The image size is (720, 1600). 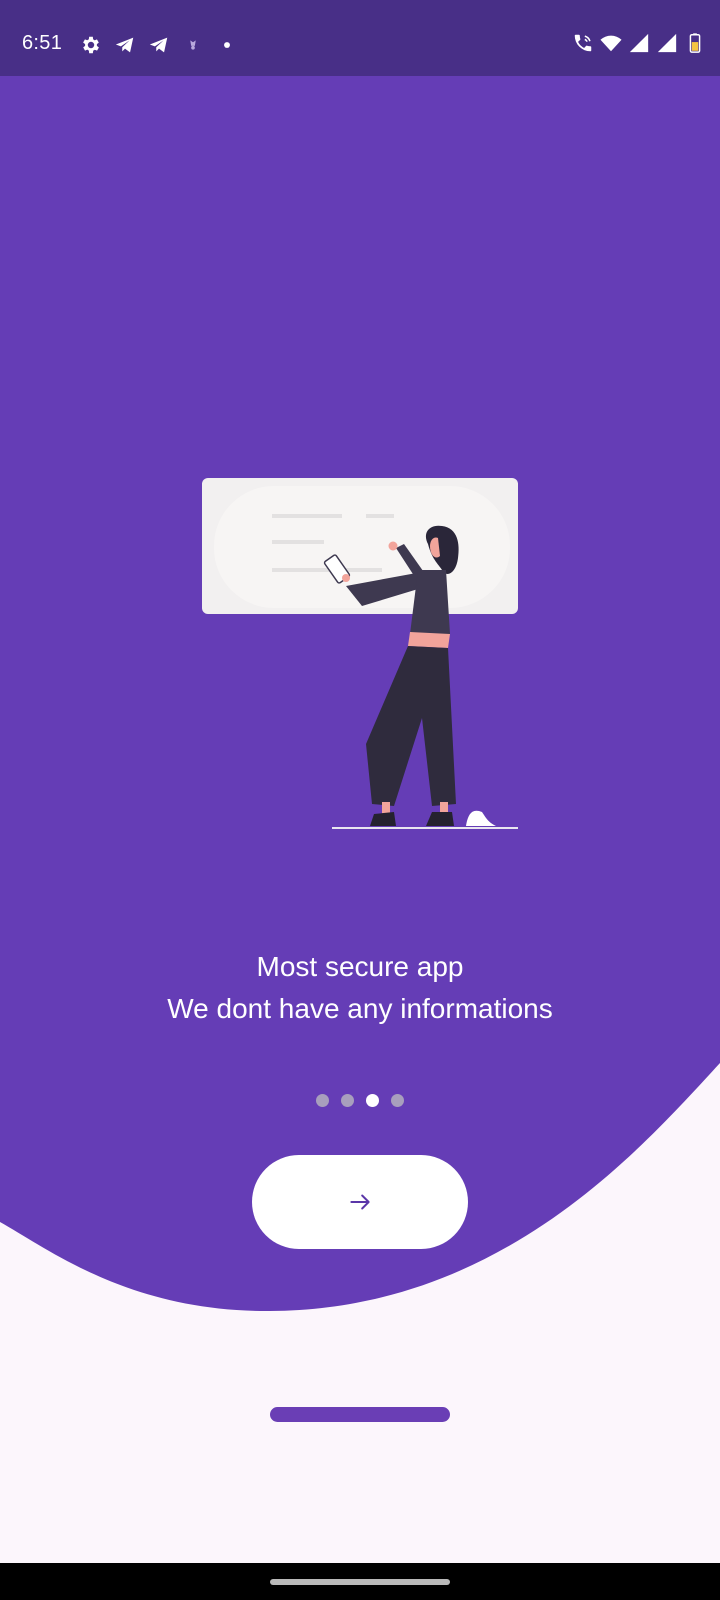 I want to click on onboarding-title: Most secure app, so click(x=360, y=966).